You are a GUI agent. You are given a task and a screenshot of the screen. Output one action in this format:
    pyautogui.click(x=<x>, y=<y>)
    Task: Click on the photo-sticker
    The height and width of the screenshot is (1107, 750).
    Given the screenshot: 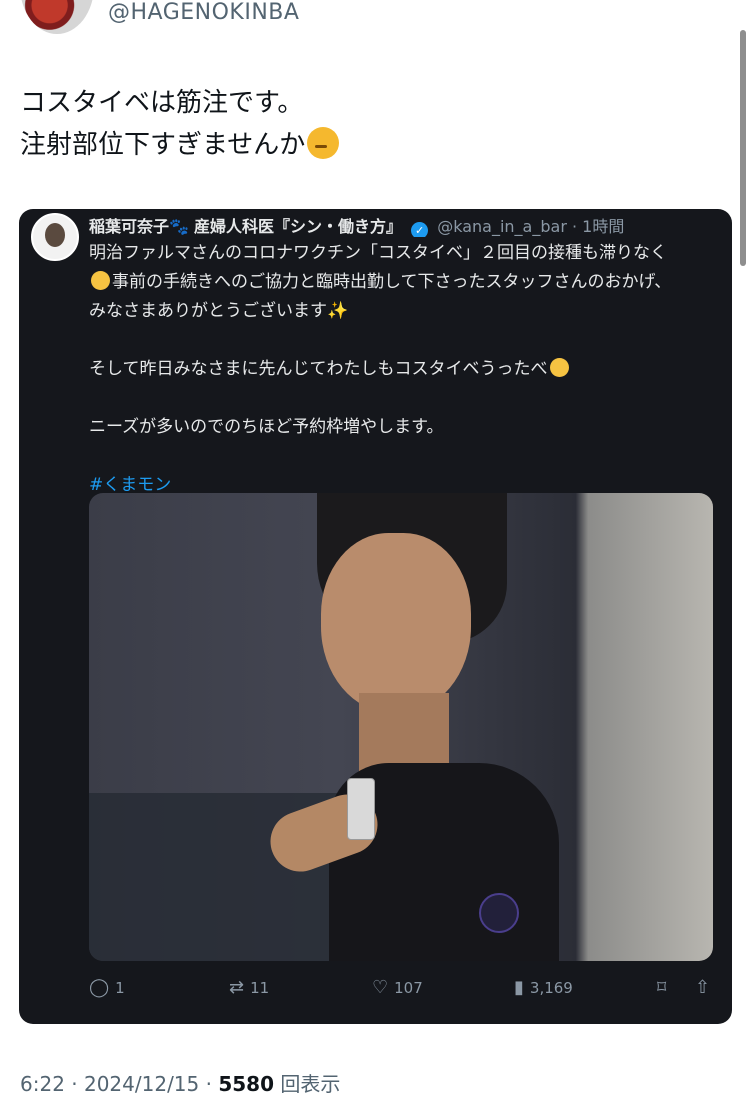 What is the action you would take?
    pyautogui.click(x=499, y=913)
    